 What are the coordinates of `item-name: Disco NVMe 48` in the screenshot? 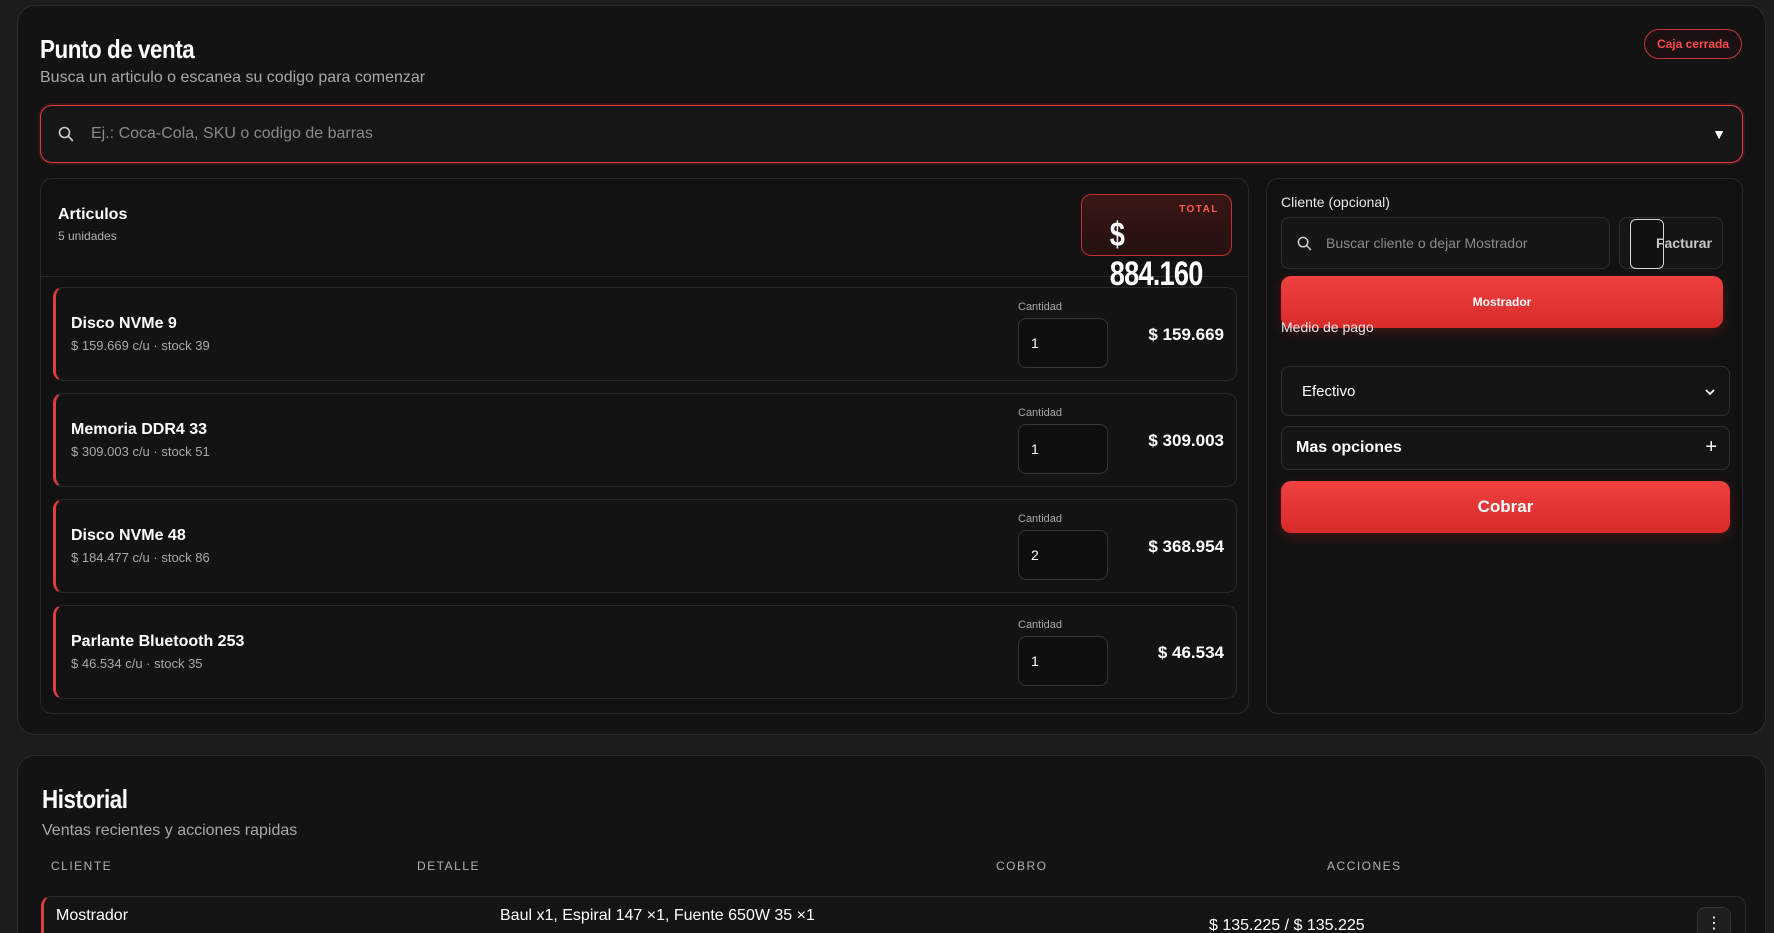 It's located at (128, 535).